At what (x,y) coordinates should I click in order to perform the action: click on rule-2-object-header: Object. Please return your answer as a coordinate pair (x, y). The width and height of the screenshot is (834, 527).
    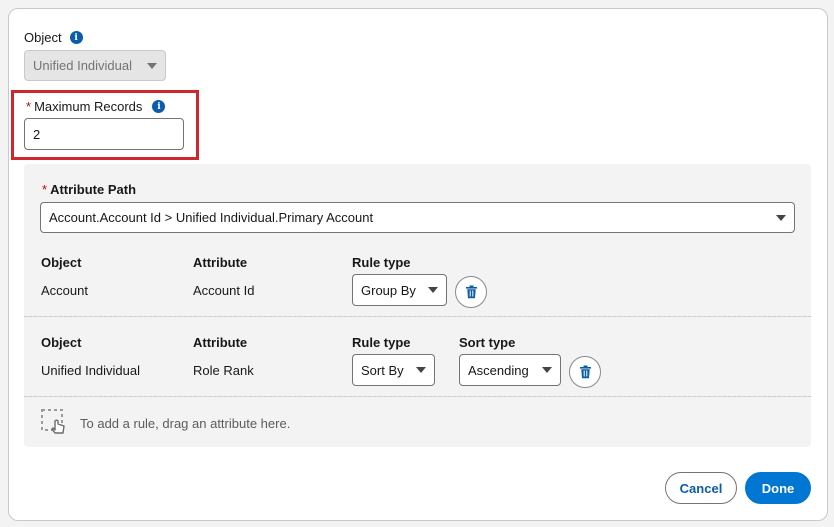
    Looking at the image, I should click on (61, 342).